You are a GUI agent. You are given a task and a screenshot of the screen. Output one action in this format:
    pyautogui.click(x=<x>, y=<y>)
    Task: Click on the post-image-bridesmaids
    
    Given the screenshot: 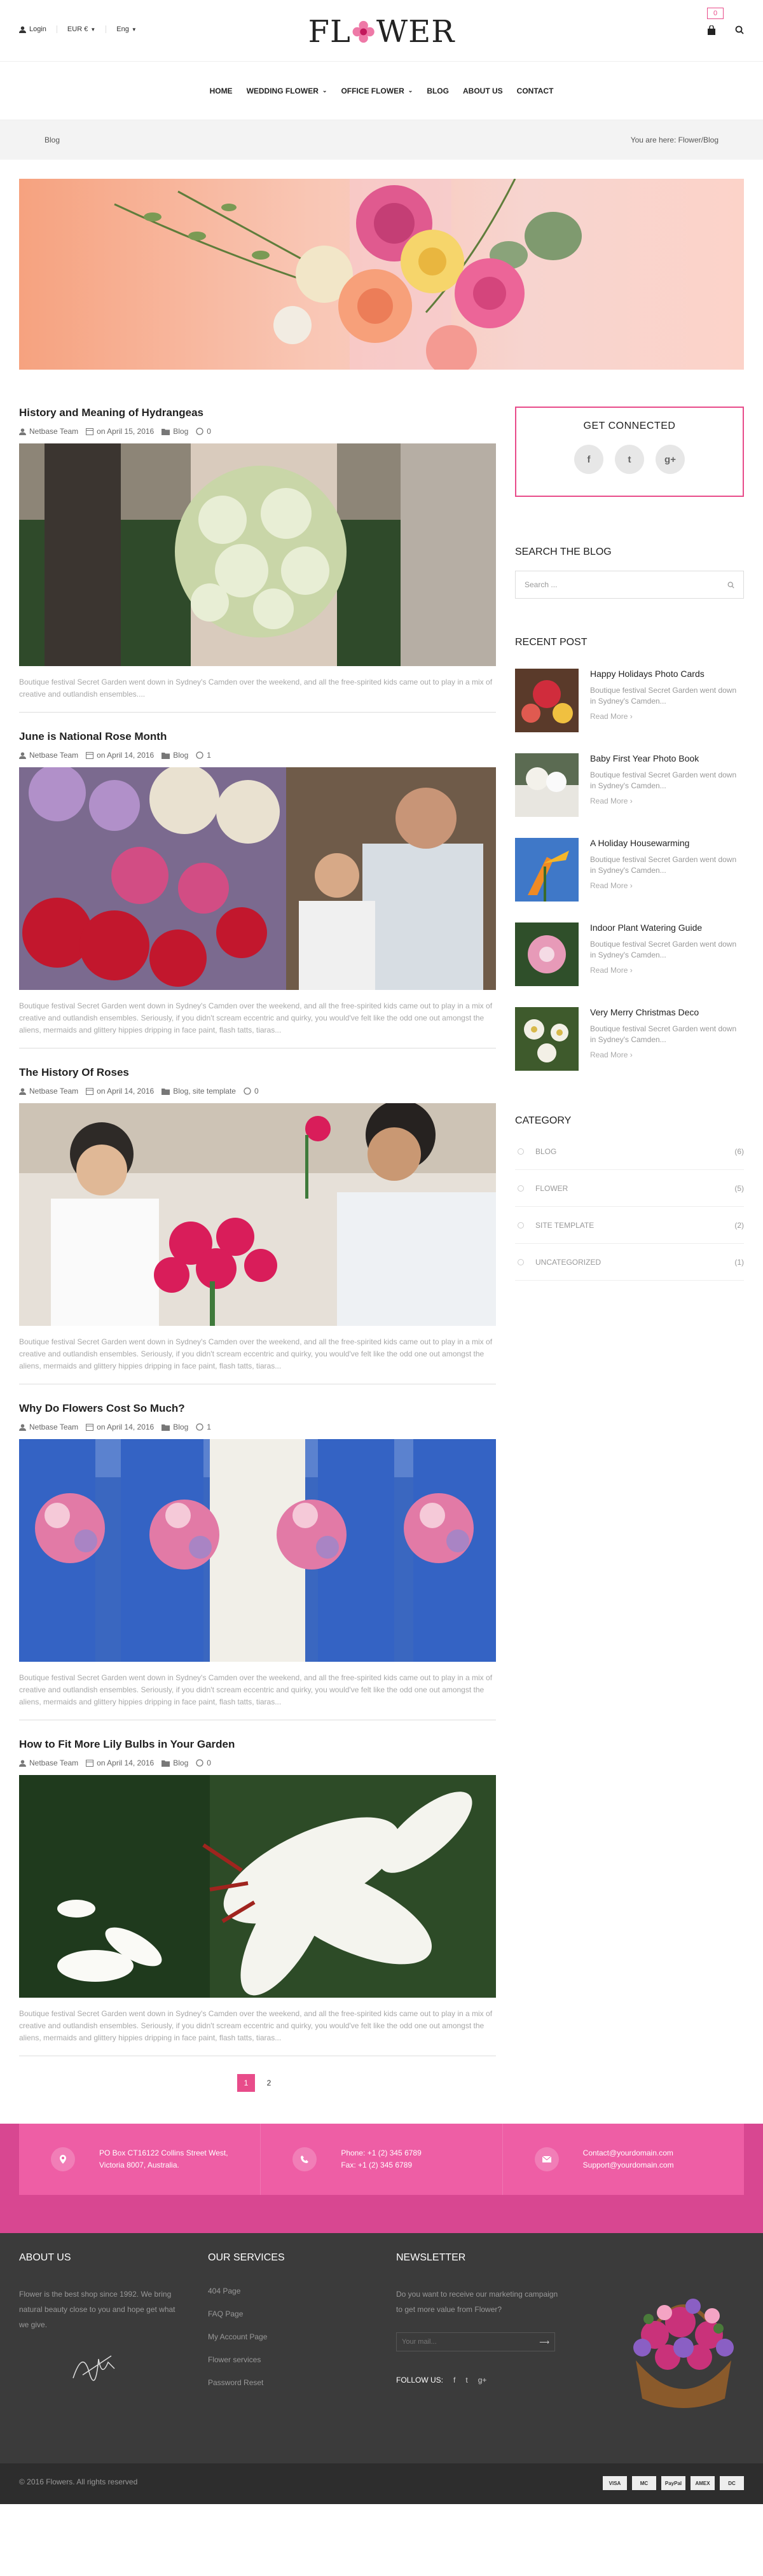 What is the action you would take?
    pyautogui.click(x=257, y=1550)
    